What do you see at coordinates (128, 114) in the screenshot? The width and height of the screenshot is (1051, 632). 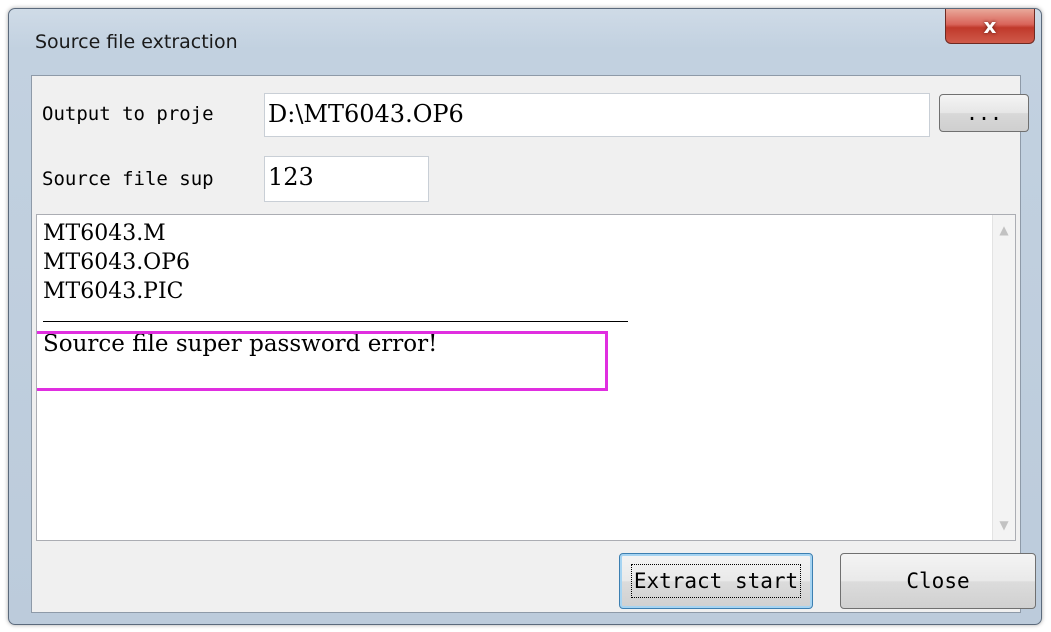 I see `output-project-label: Output to proje` at bounding box center [128, 114].